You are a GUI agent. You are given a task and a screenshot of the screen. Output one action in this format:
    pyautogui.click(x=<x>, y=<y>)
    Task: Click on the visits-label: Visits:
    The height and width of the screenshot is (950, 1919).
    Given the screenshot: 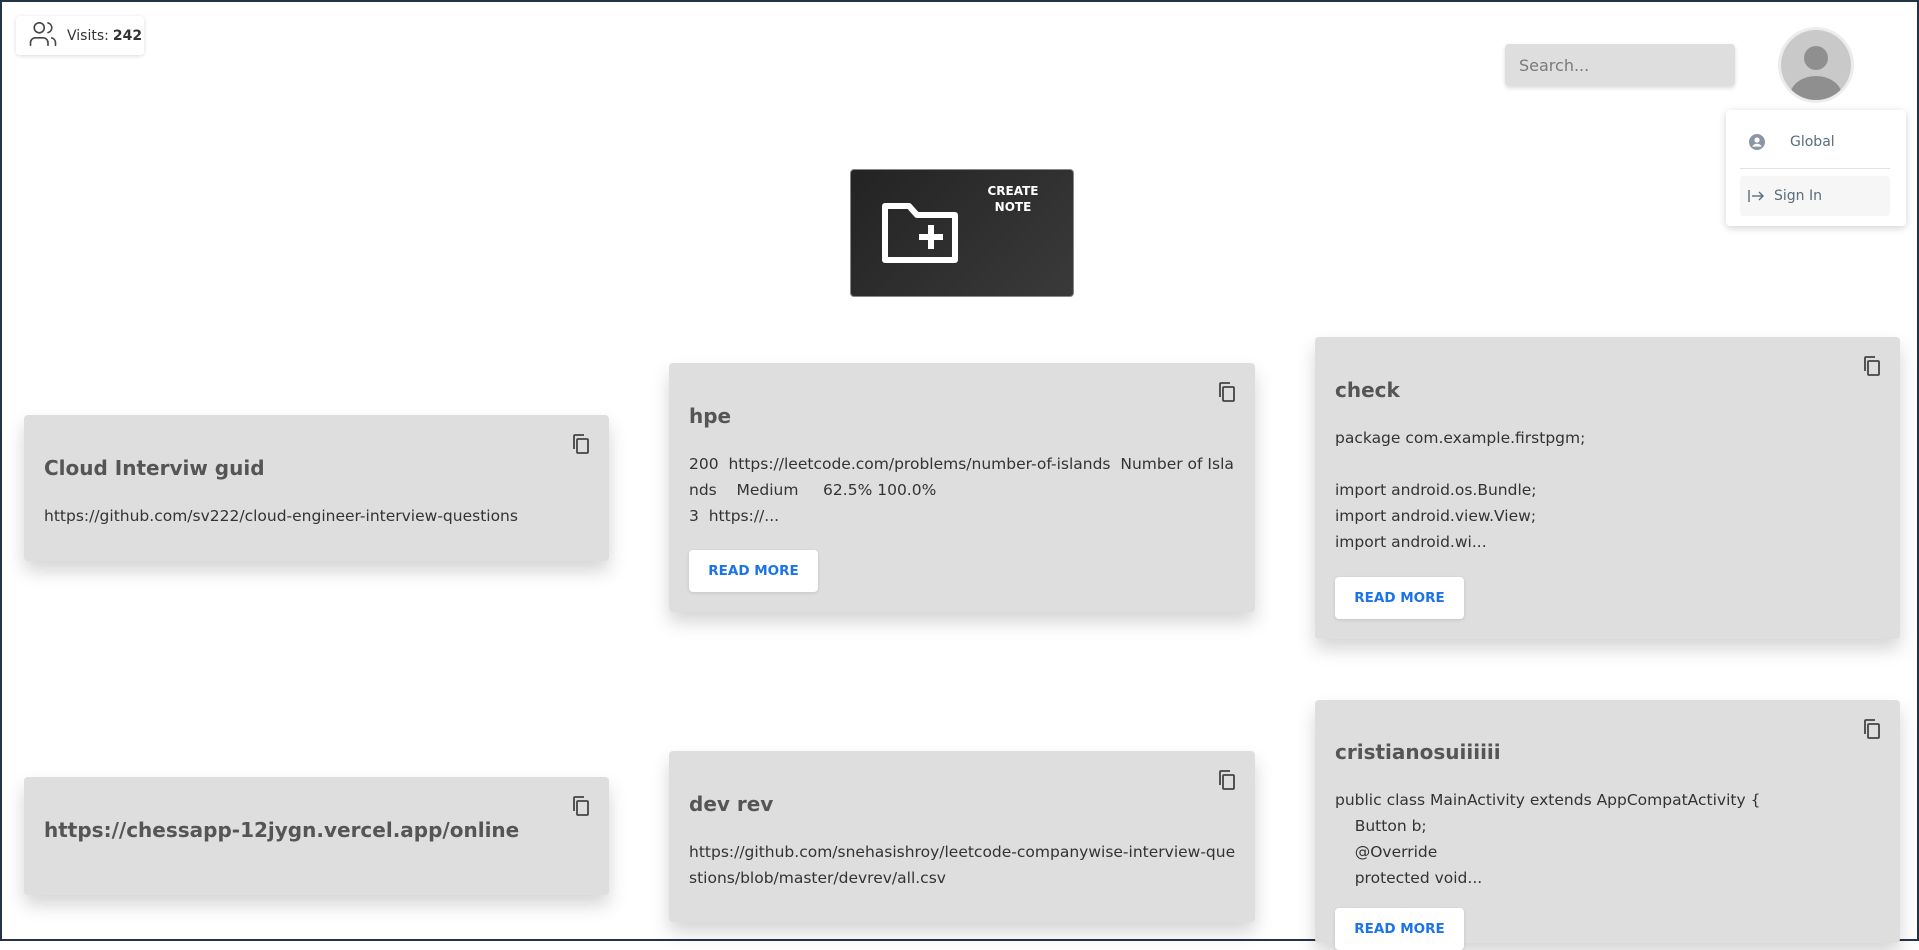 What is the action you would take?
    pyautogui.click(x=88, y=35)
    